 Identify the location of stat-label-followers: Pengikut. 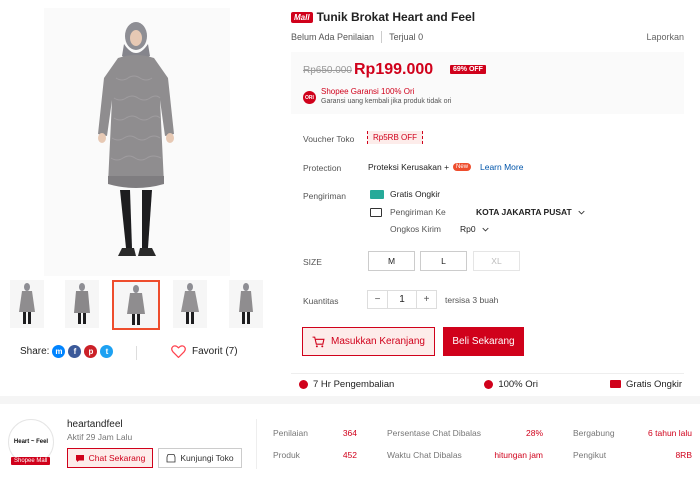
(590, 455).